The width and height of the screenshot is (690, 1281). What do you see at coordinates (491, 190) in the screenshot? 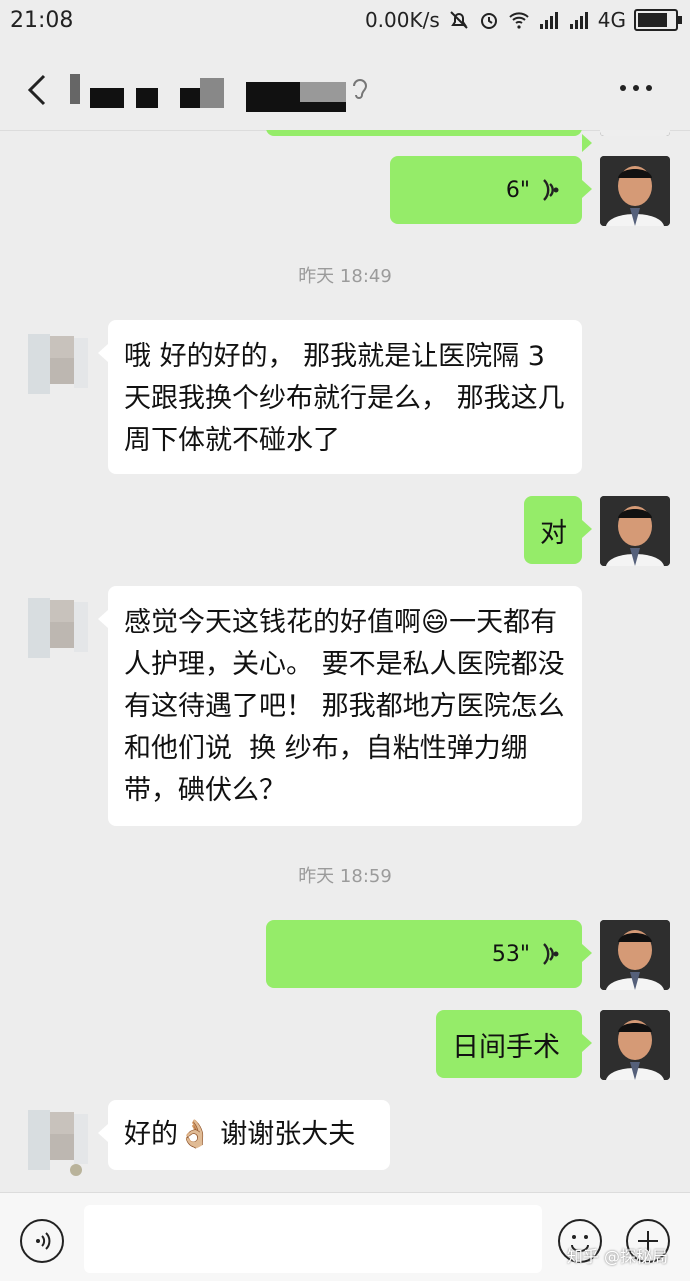
I see `voice-message: 6"` at bounding box center [491, 190].